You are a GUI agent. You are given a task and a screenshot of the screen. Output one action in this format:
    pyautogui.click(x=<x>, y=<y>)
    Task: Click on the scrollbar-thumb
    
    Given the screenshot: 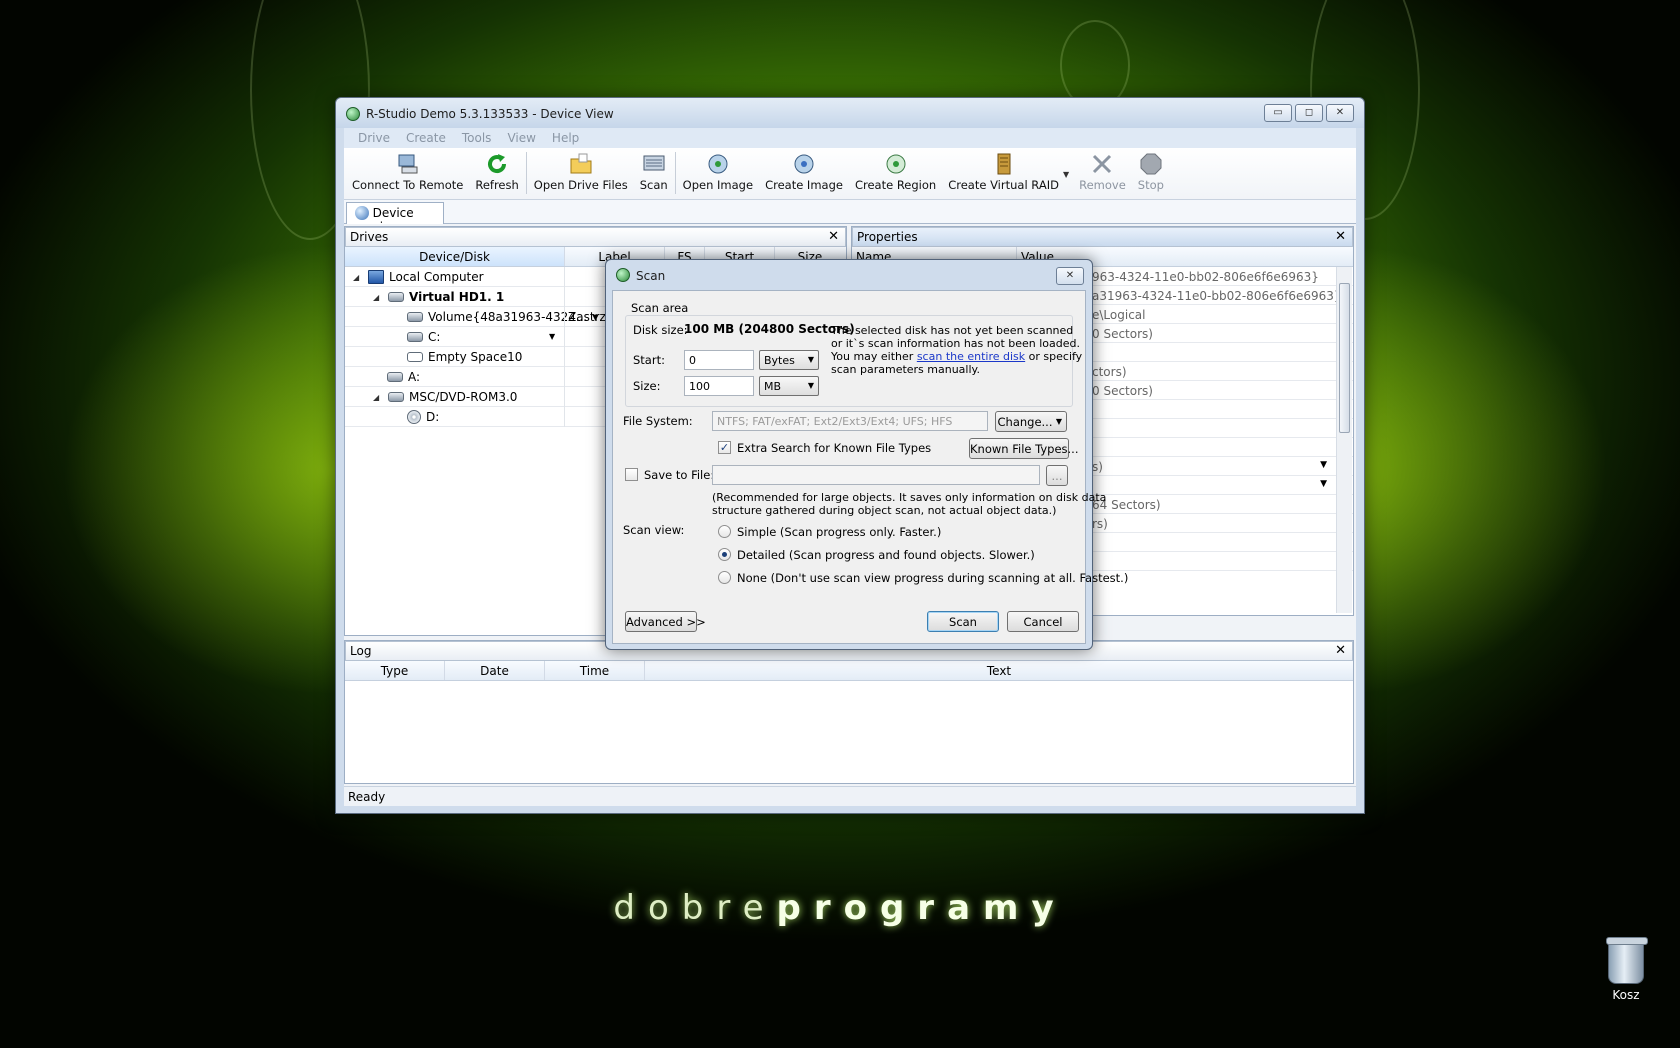 What is the action you would take?
    pyautogui.click(x=1344, y=358)
    